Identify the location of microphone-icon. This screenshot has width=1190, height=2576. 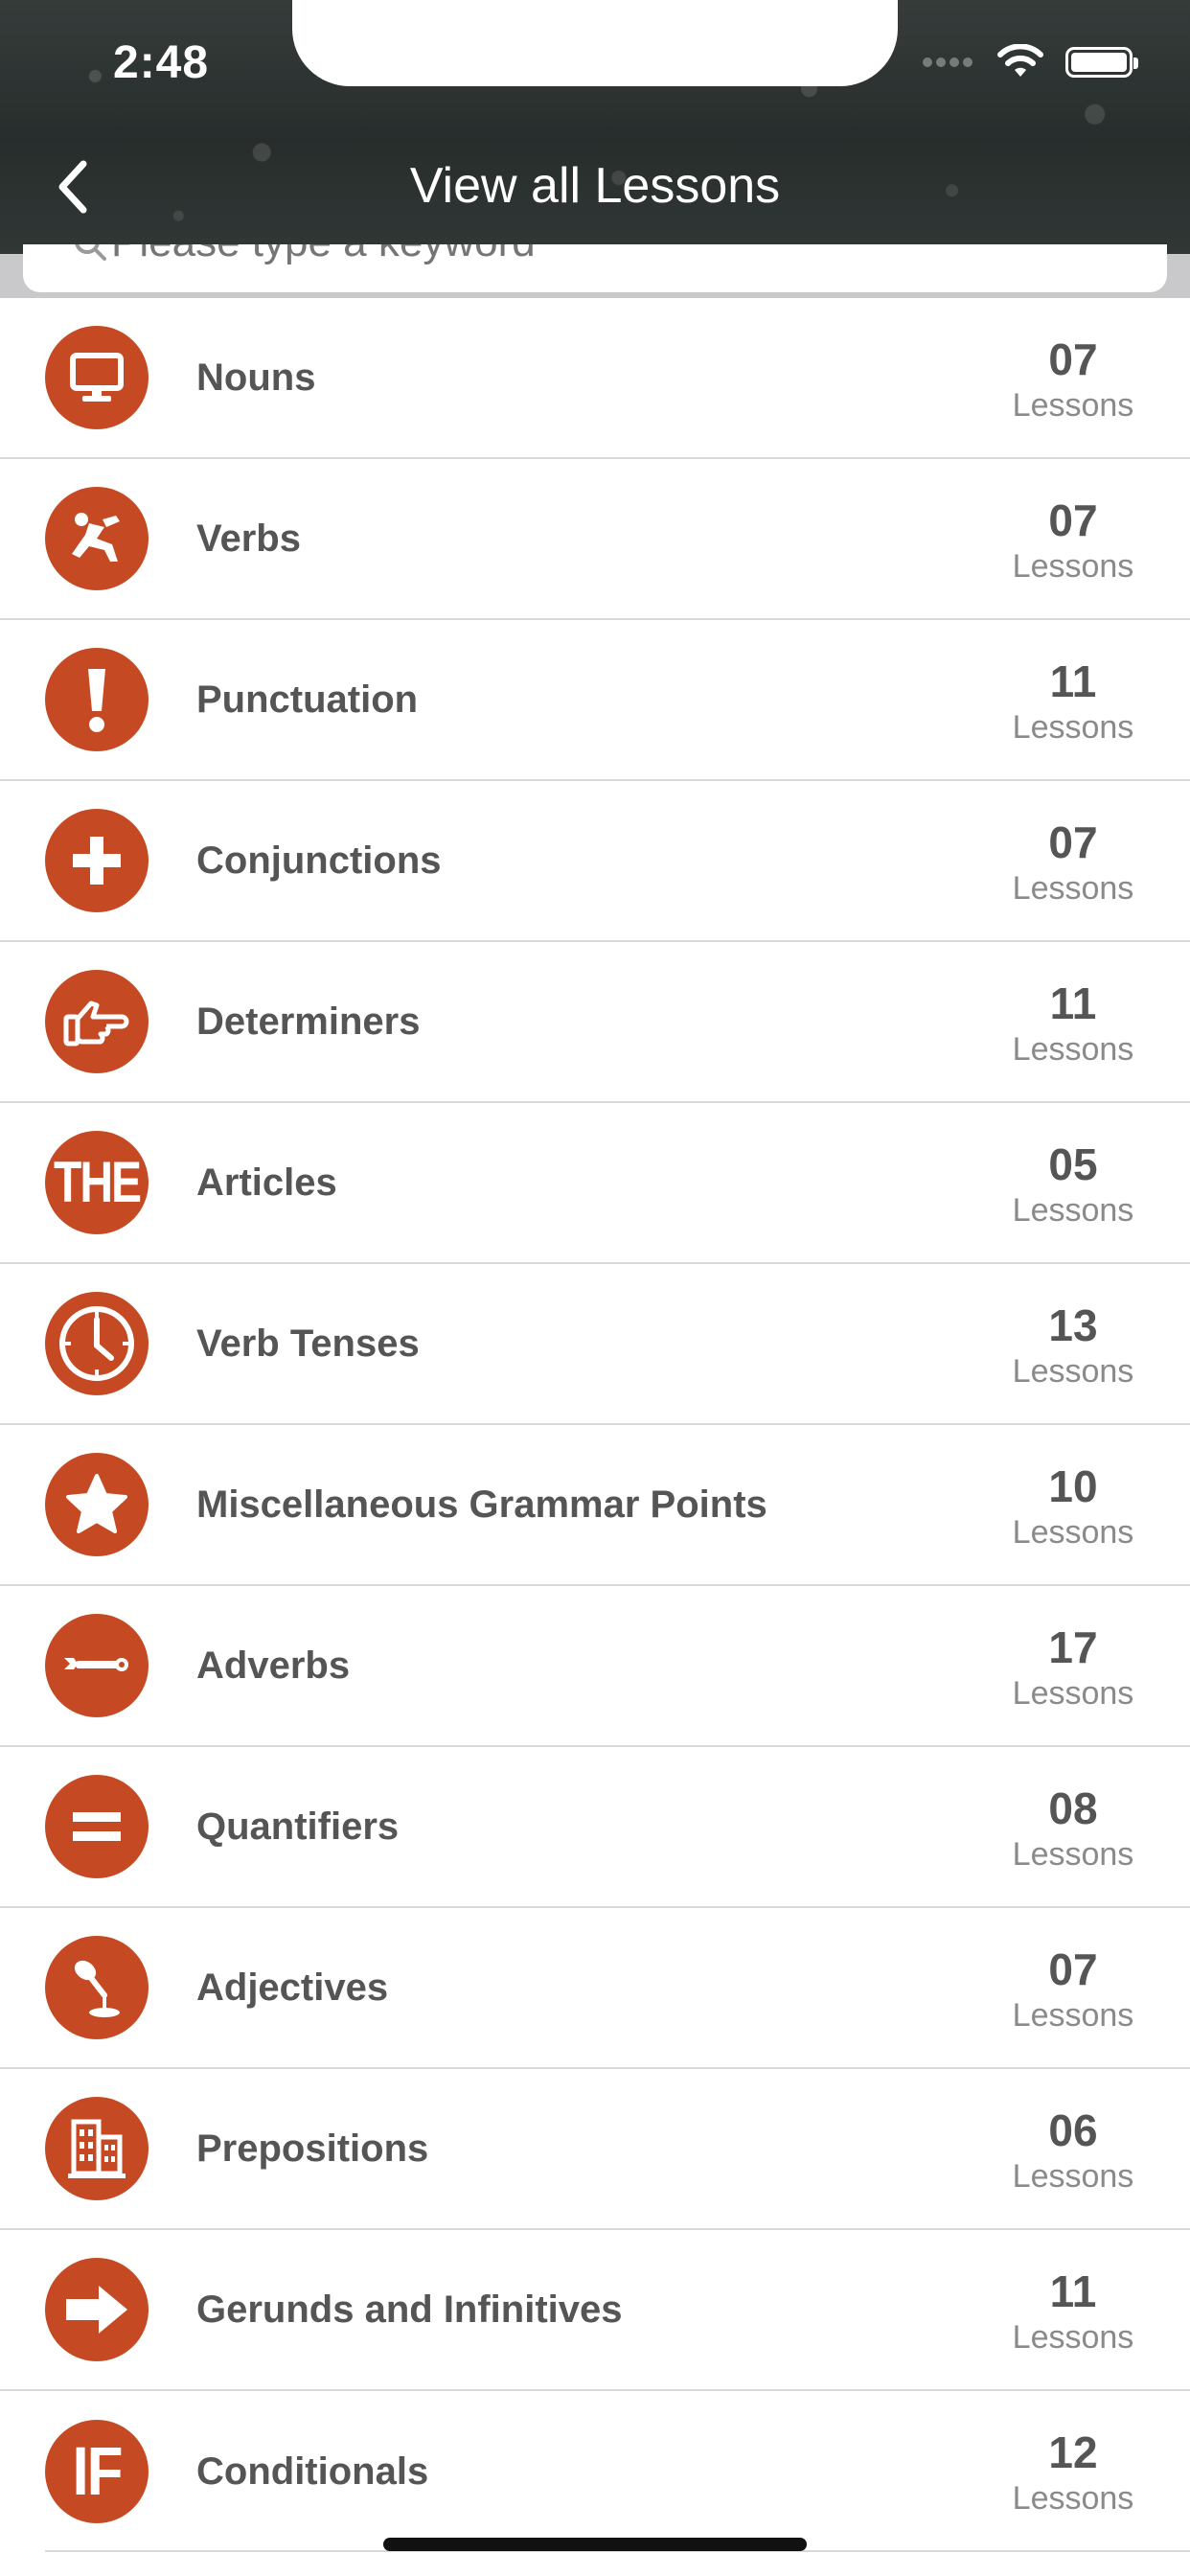
(97, 1988).